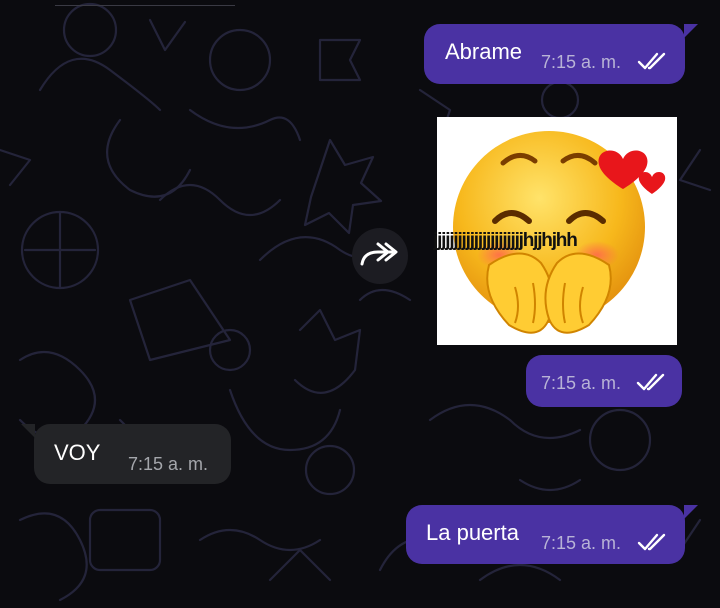 Image resolution: width=720 pixels, height=608 pixels. What do you see at coordinates (145, 5) in the screenshot?
I see `top-divider` at bounding box center [145, 5].